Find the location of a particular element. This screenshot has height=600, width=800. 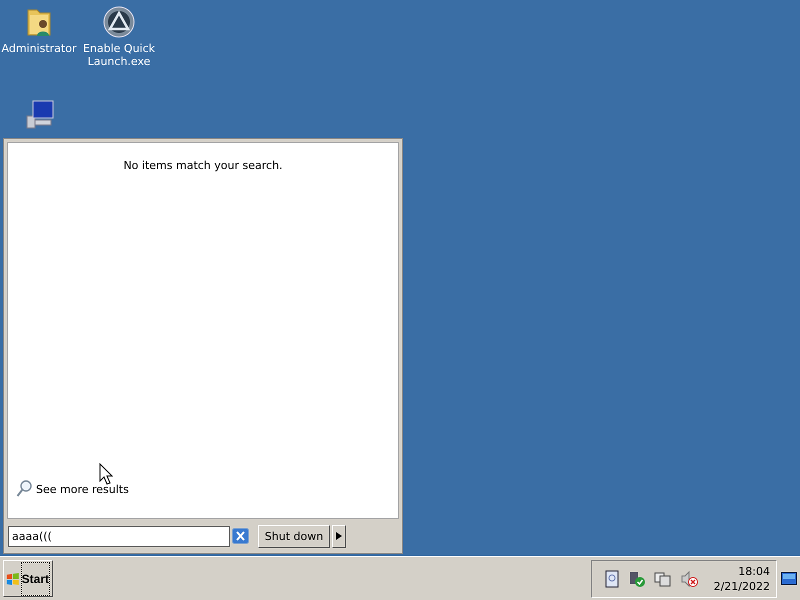

windows-logo-icon is located at coordinates (13, 578).